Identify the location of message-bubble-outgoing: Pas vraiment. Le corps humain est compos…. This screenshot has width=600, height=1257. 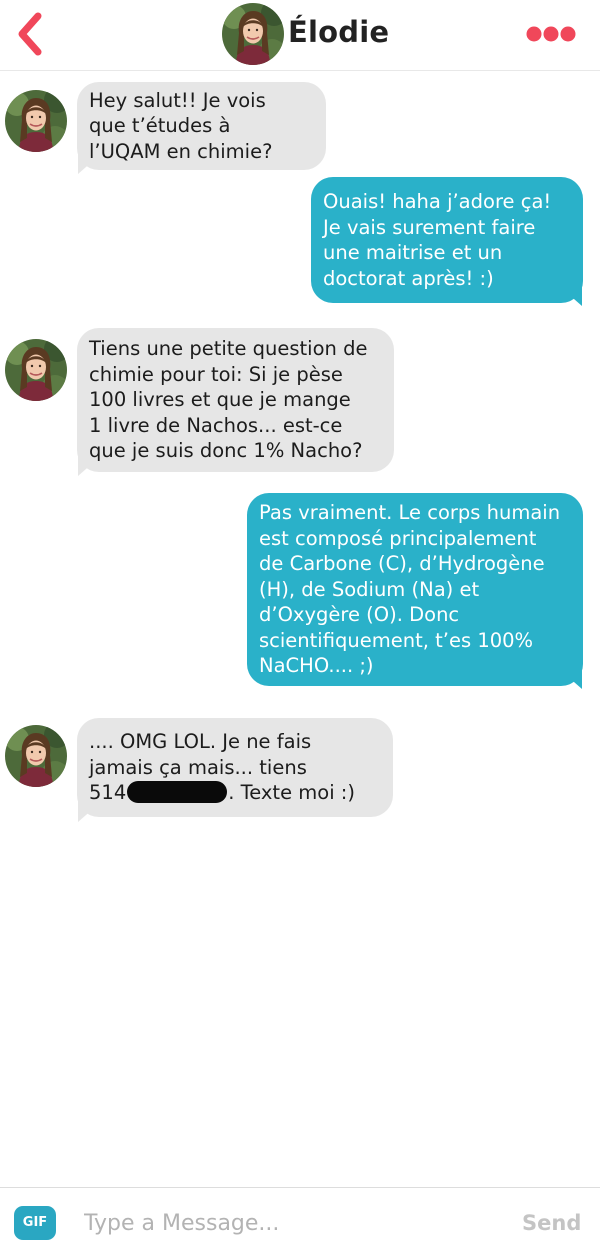
(415, 589).